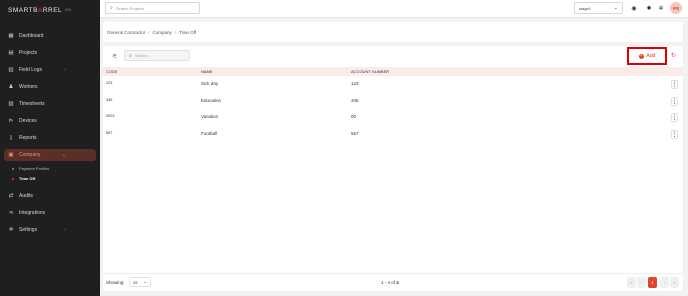 This screenshot has width=688, height=296. Describe the element at coordinates (50, 70) in the screenshot. I see `sidebar-item-field-logs: ▥ Field Logs ‹` at that location.